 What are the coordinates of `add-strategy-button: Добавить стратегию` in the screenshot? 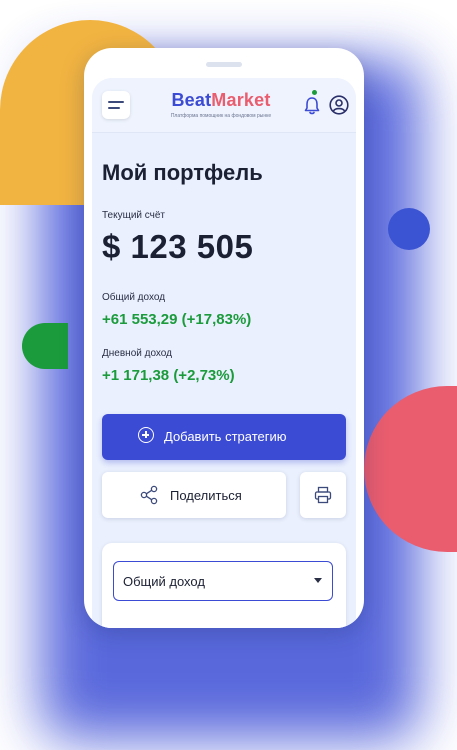 It's located at (224, 437).